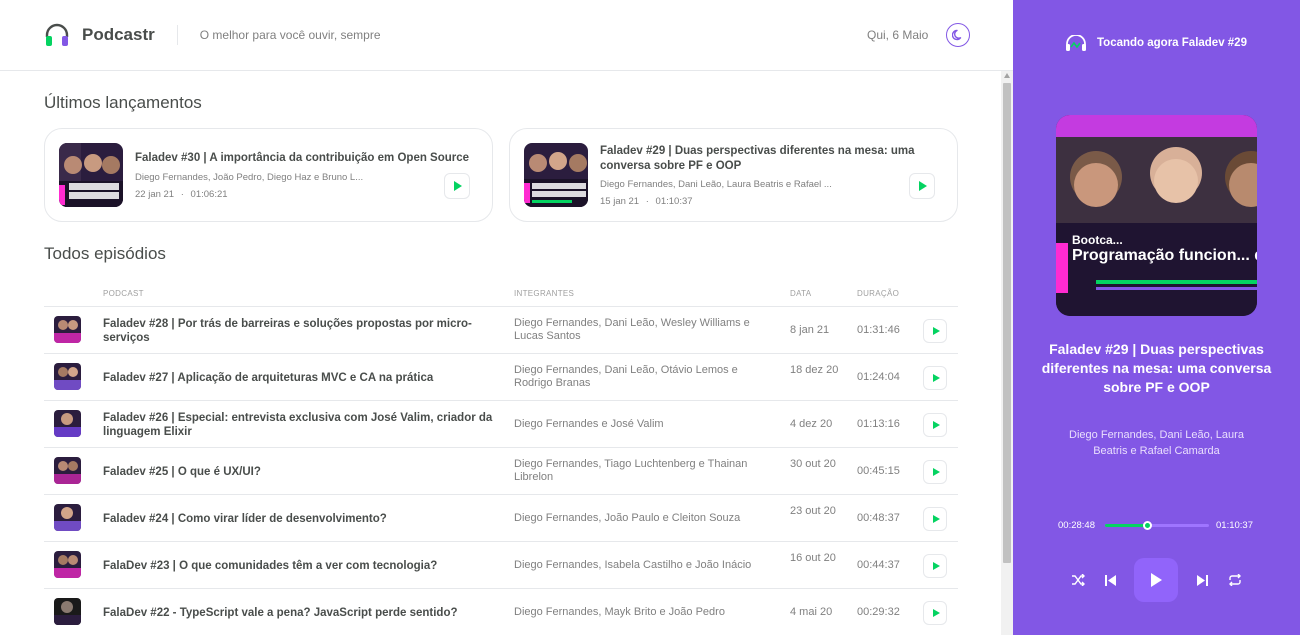  Describe the element at coordinates (177, 35) in the screenshot. I see `header-divider` at that location.